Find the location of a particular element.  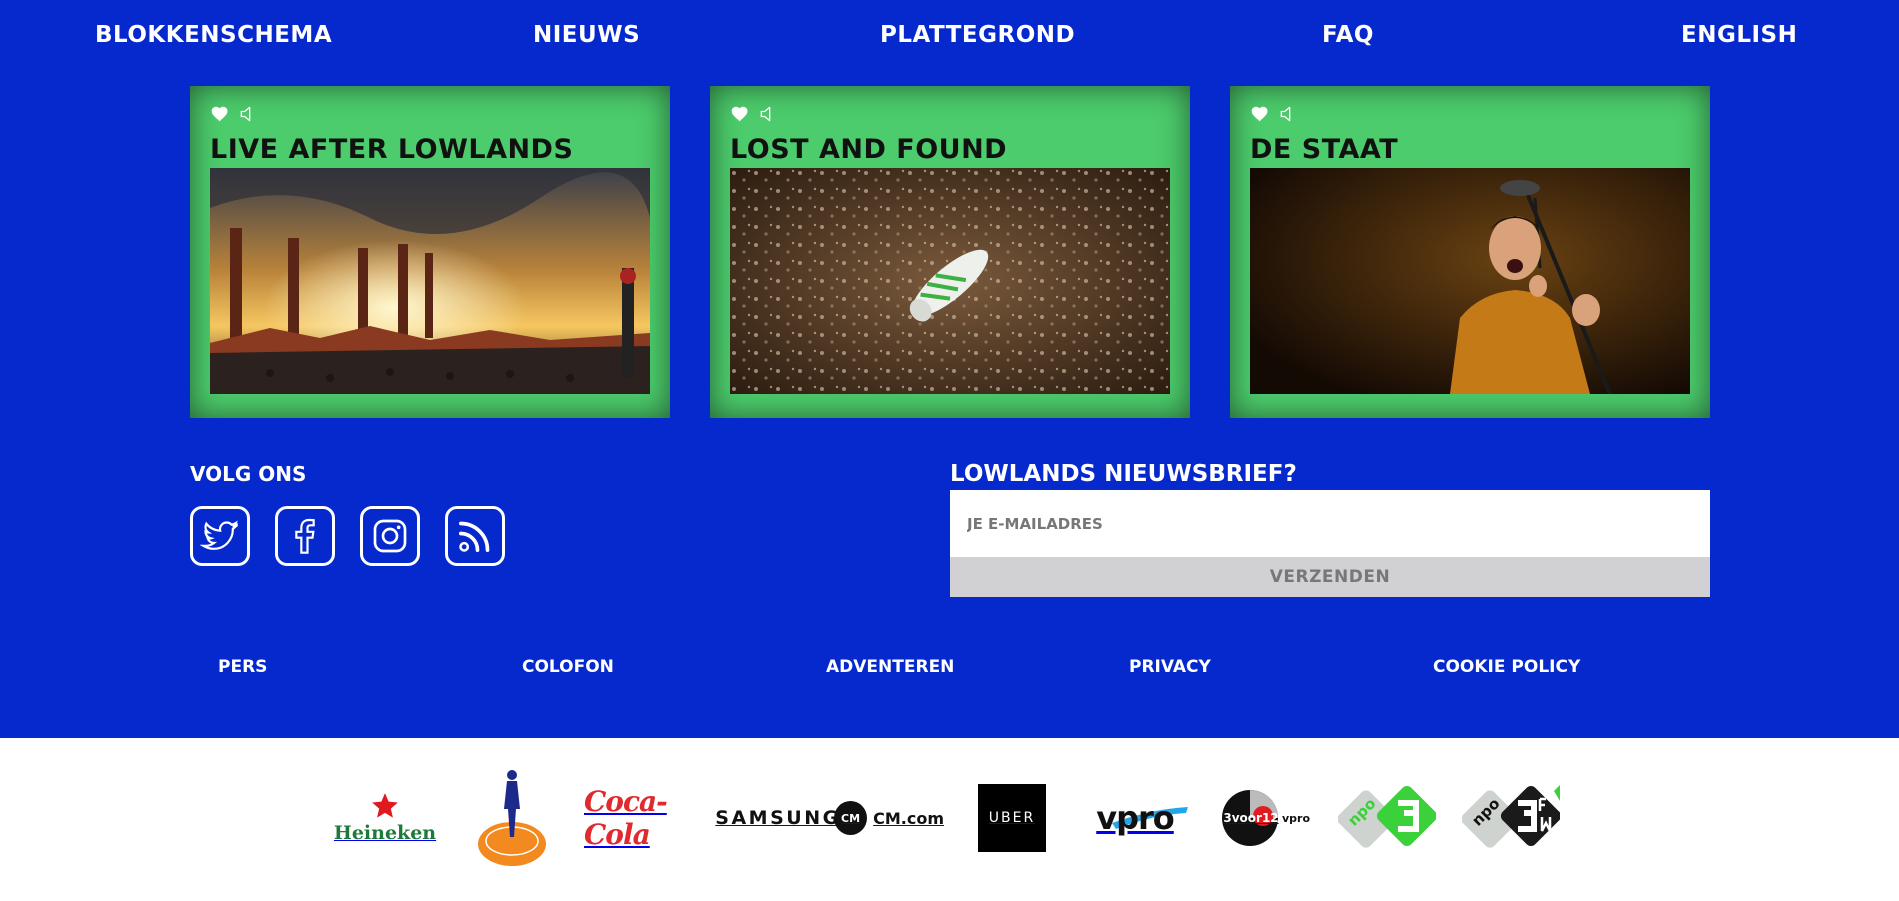

news-card-live-after-lowlands: LIVE AFTER LOWLANDS is located at coordinates (430, 252).